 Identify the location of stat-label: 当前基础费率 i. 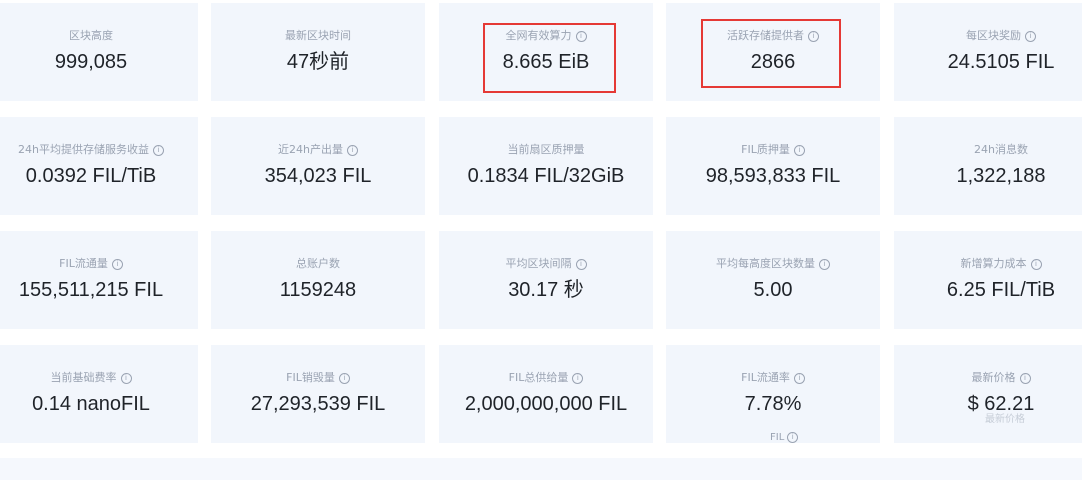
(91, 378).